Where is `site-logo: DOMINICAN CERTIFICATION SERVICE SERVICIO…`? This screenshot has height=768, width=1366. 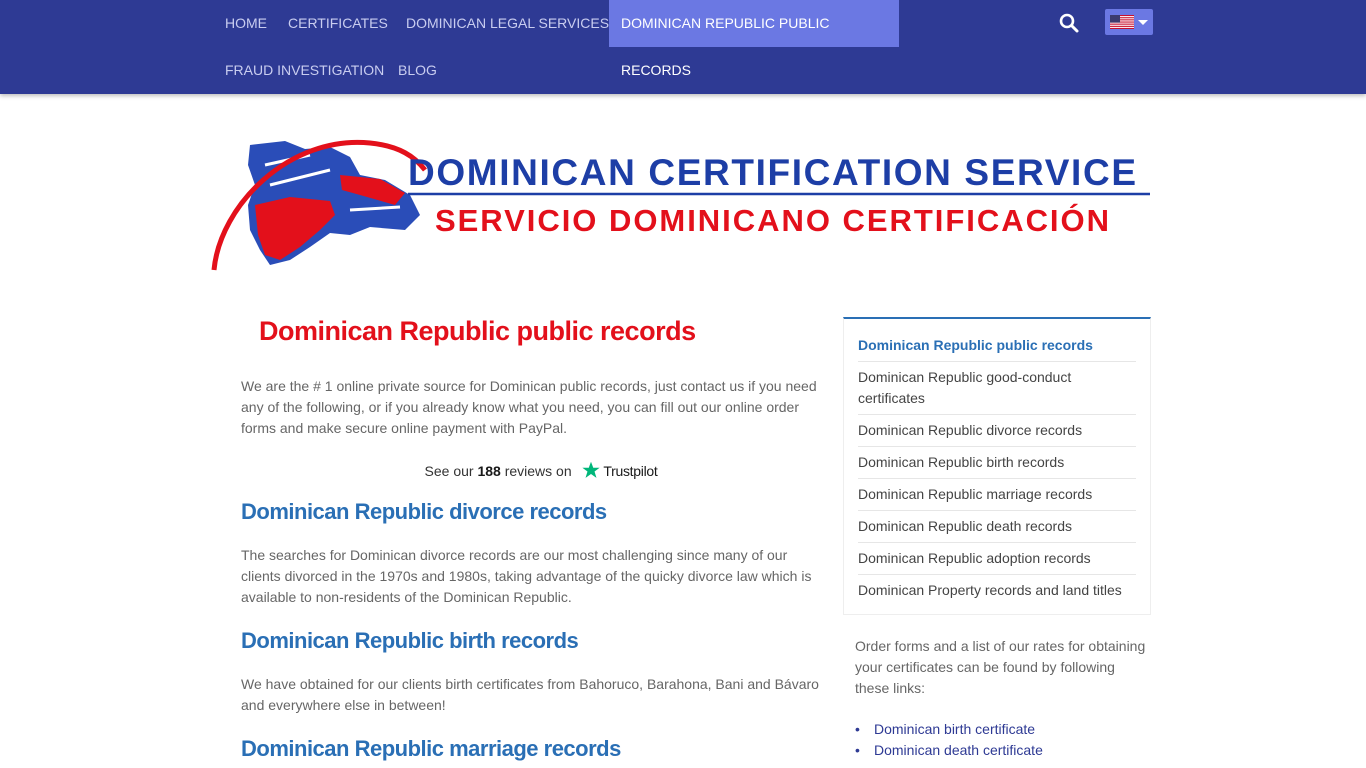
site-logo: DOMINICAN CERTIFICATION SERVICE SERVICIO… is located at coordinates (682, 205).